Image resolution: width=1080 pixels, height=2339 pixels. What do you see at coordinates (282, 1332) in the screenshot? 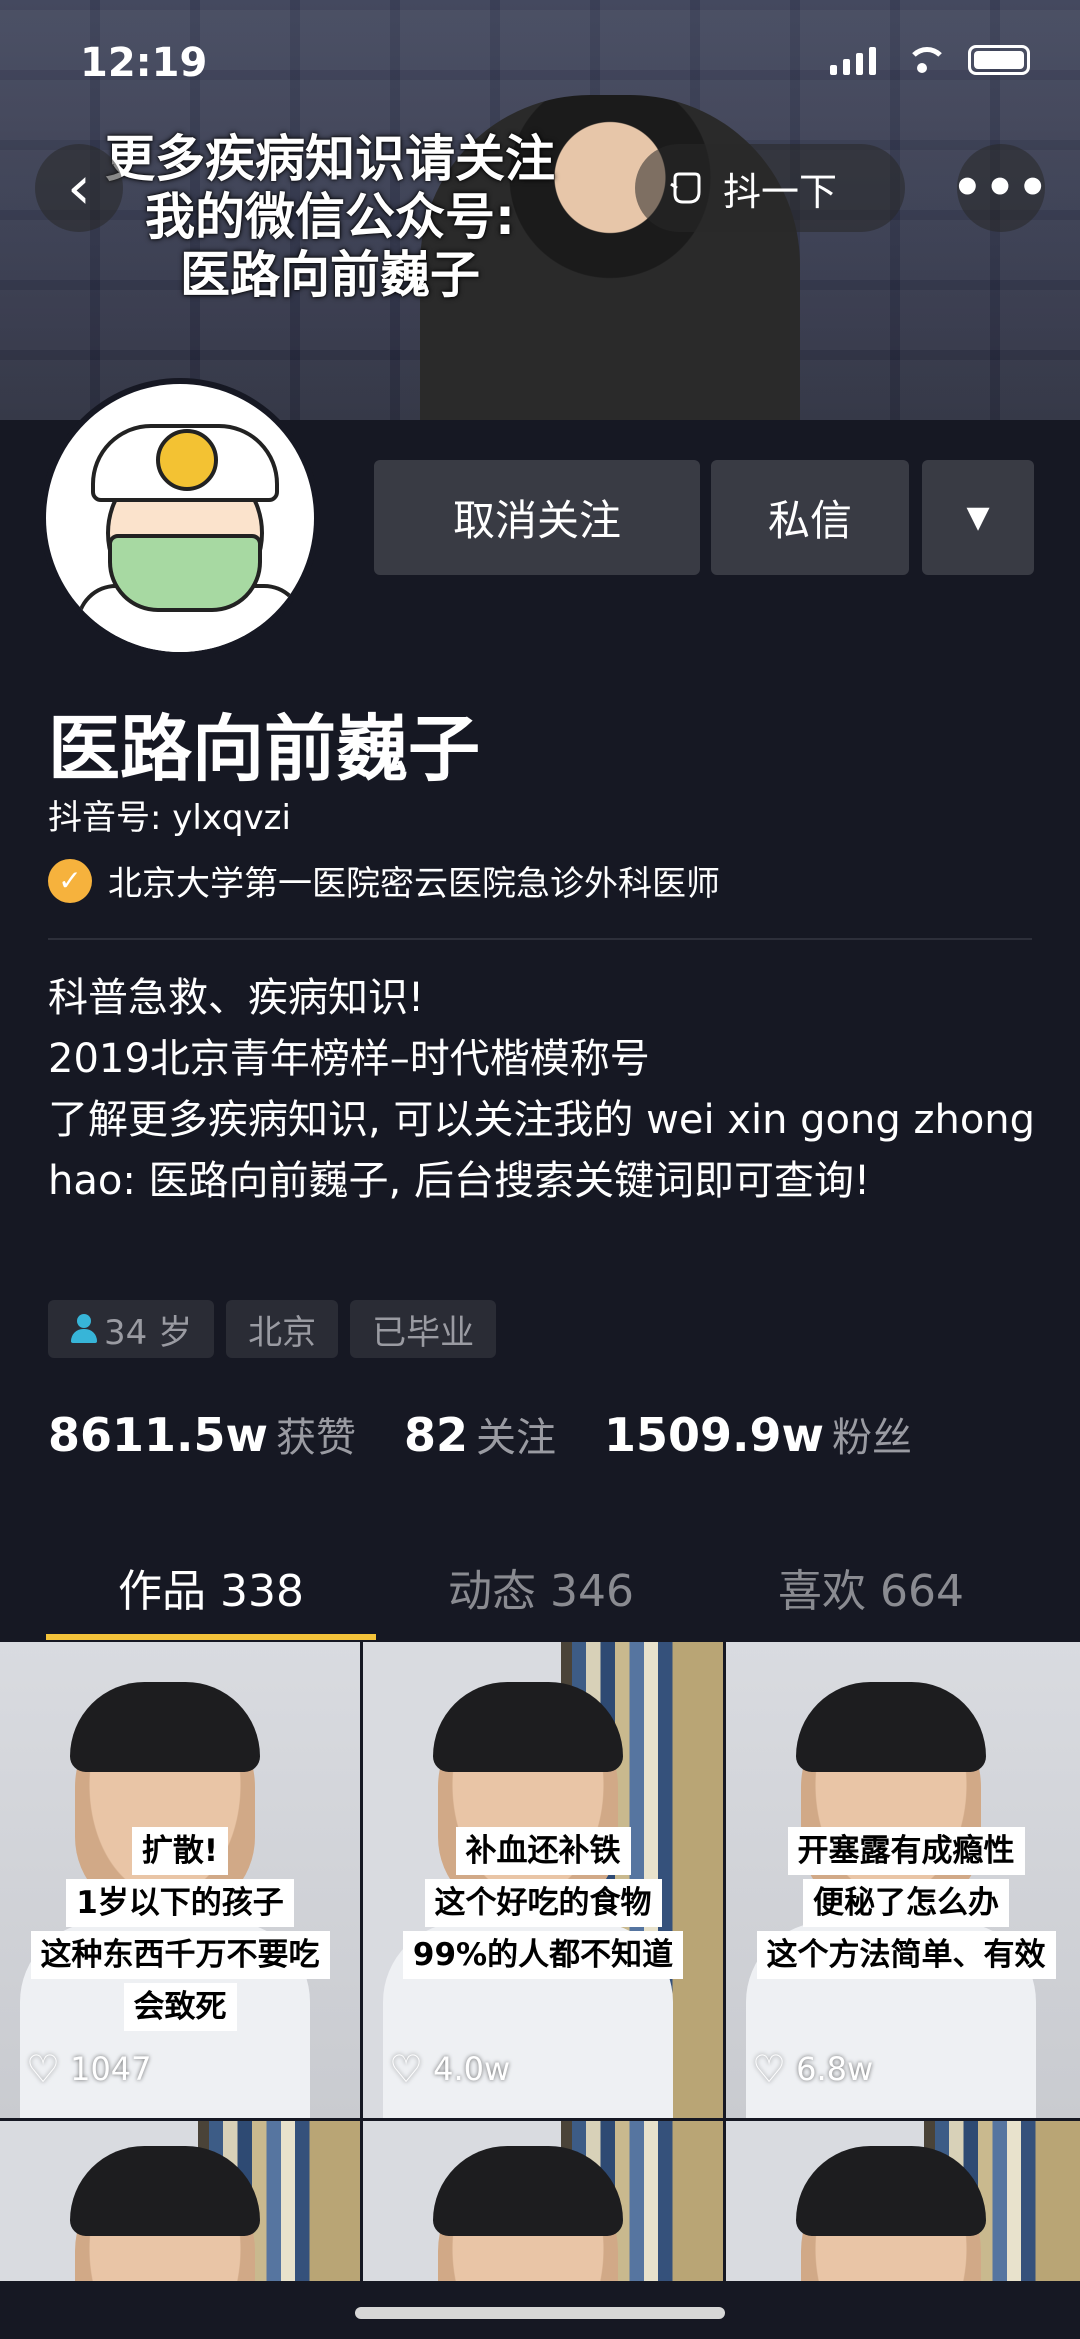
I see `tag-label: 北京` at bounding box center [282, 1332].